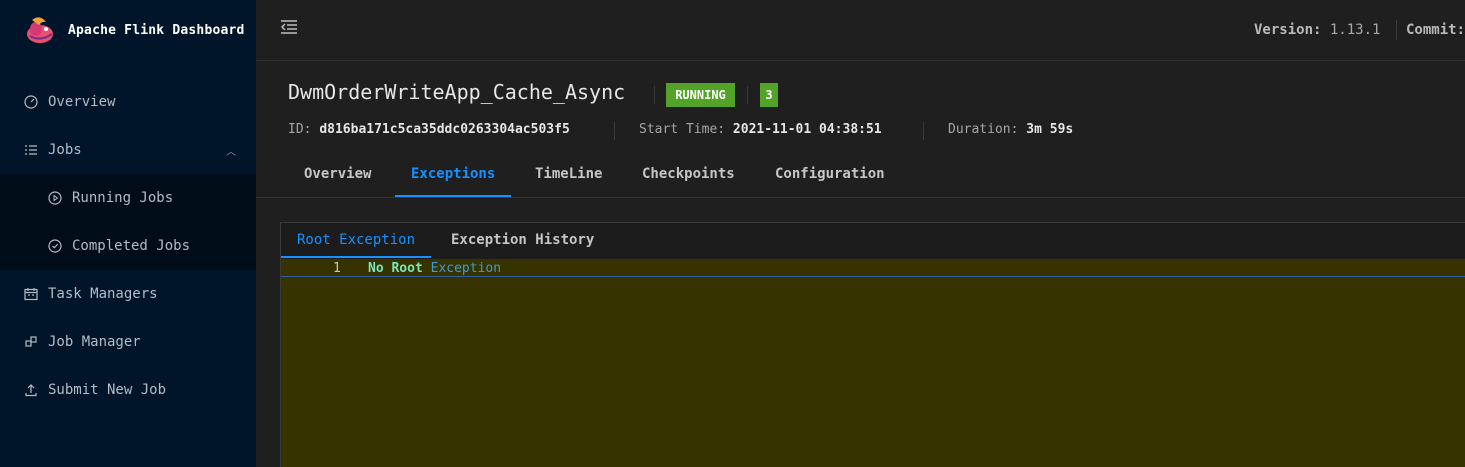 The width and height of the screenshot is (1465, 467). I want to click on sidebar-item-completed-jobs: Completed Jobs, so click(128, 246).